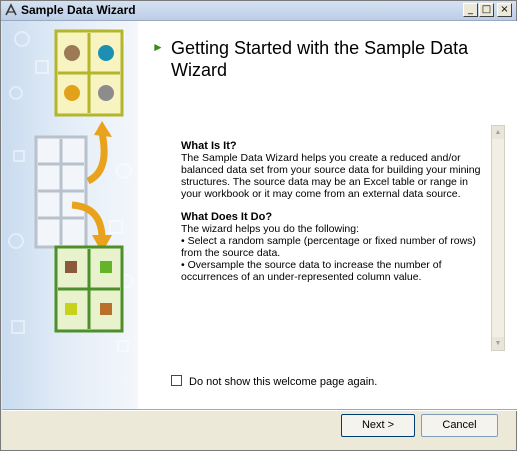  Describe the element at coordinates (11, 9) in the screenshot. I see `wizard-icon` at that location.